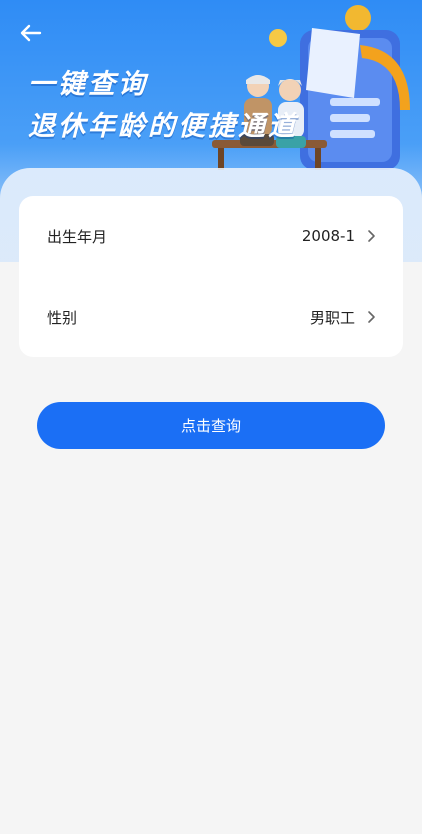 The width and height of the screenshot is (422, 834). What do you see at coordinates (163, 126) in the screenshot?
I see `hero-title-line2: 退休年龄的便捷通道` at bounding box center [163, 126].